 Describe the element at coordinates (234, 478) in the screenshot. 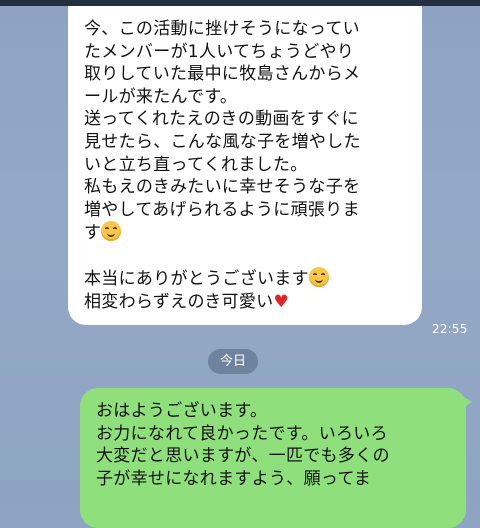

I see `outgoing-line-4: 子が幸せになれますよう、願ってま` at that location.